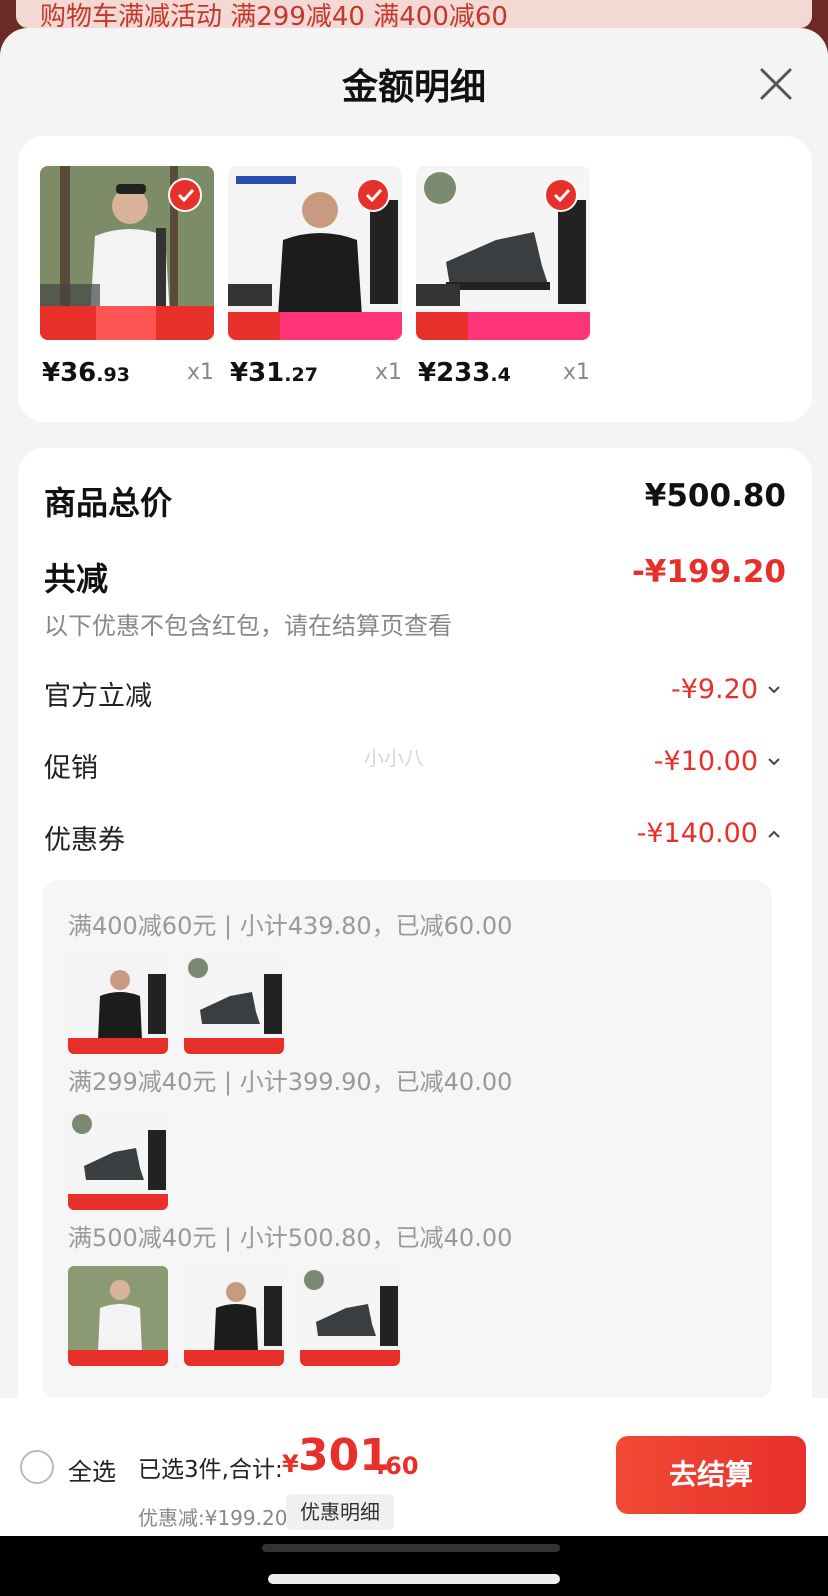 The image size is (828, 1596). What do you see at coordinates (84, 840) in the screenshot?
I see `coupon-label: 优惠券` at bounding box center [84, 840].